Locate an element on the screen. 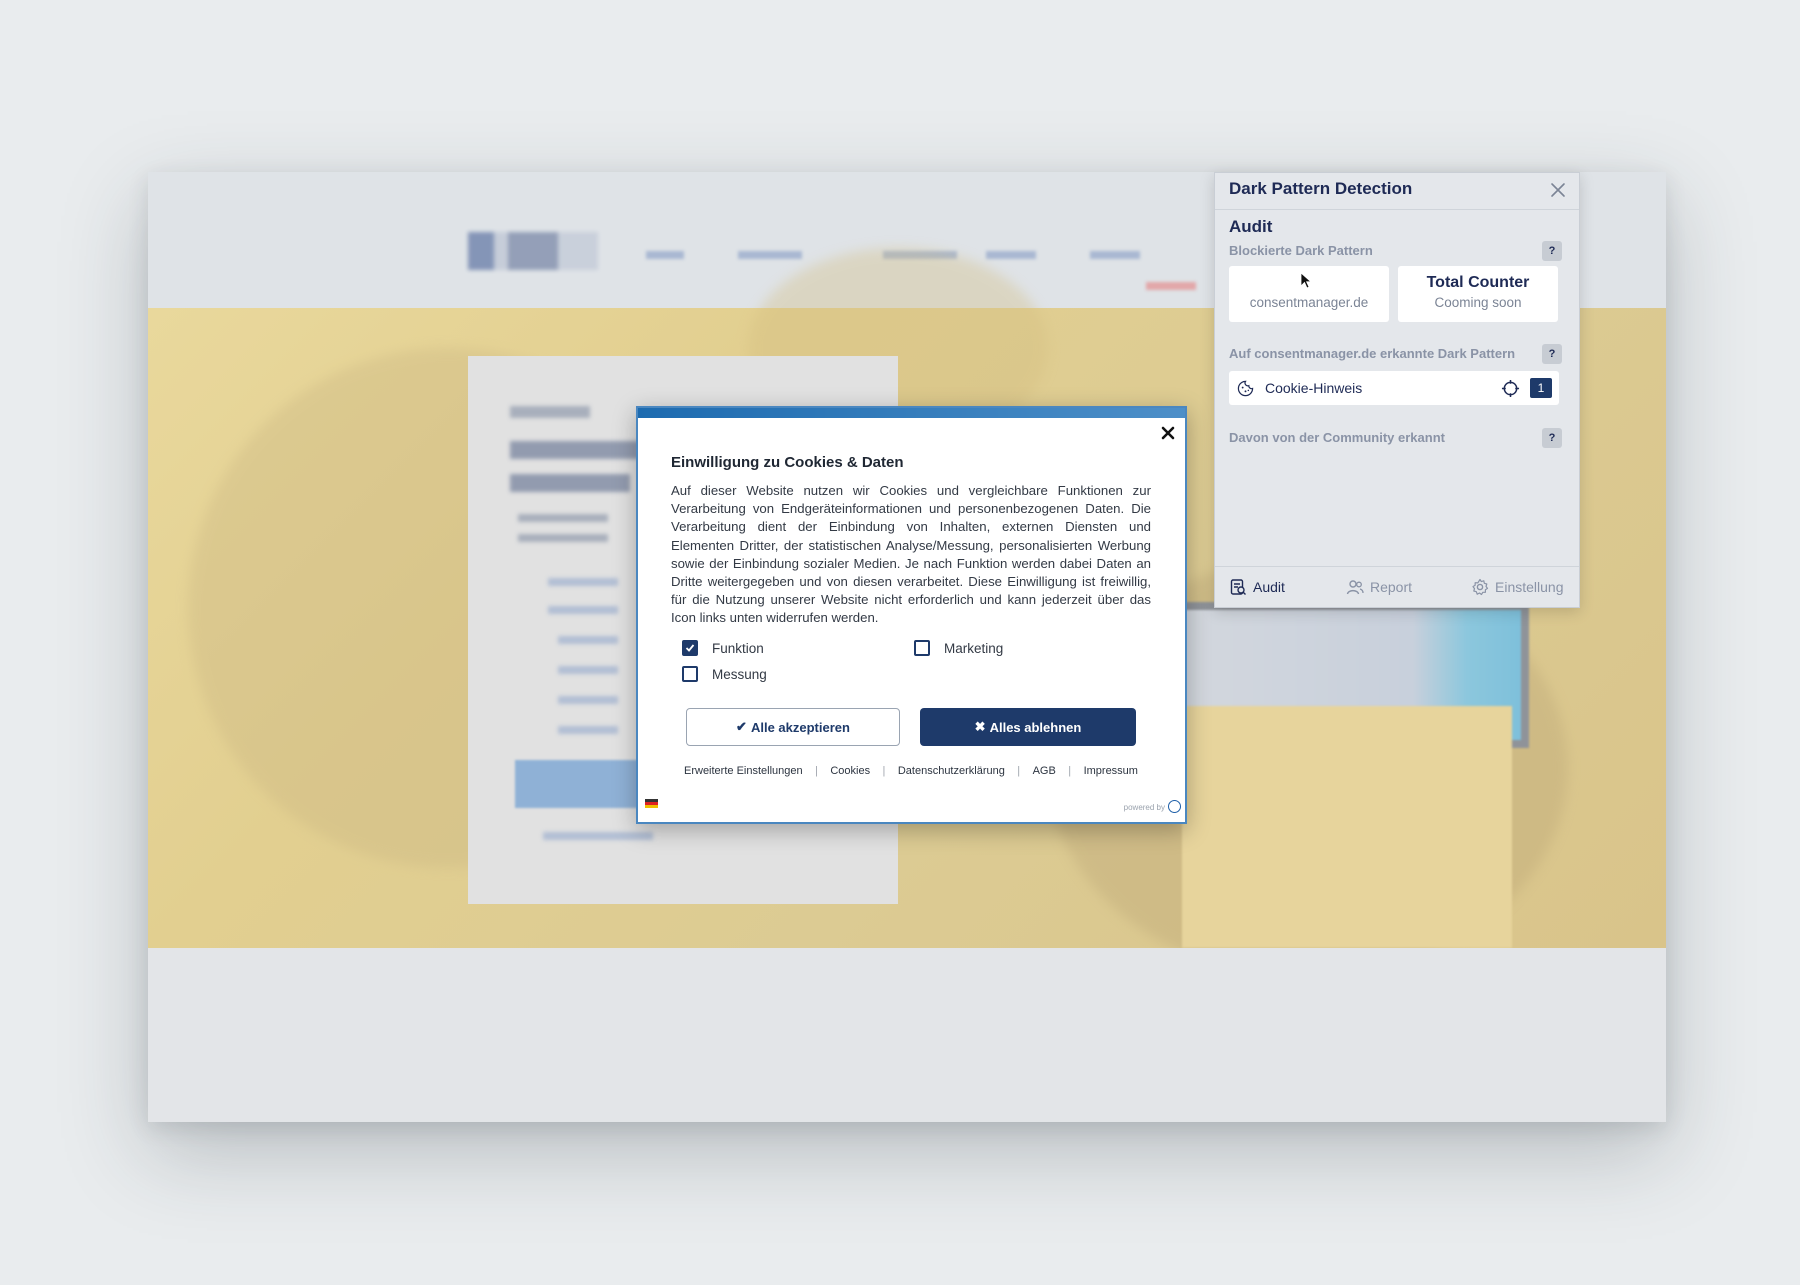  checkbox-funktion: Funktion is located at coordinates (723, 648).